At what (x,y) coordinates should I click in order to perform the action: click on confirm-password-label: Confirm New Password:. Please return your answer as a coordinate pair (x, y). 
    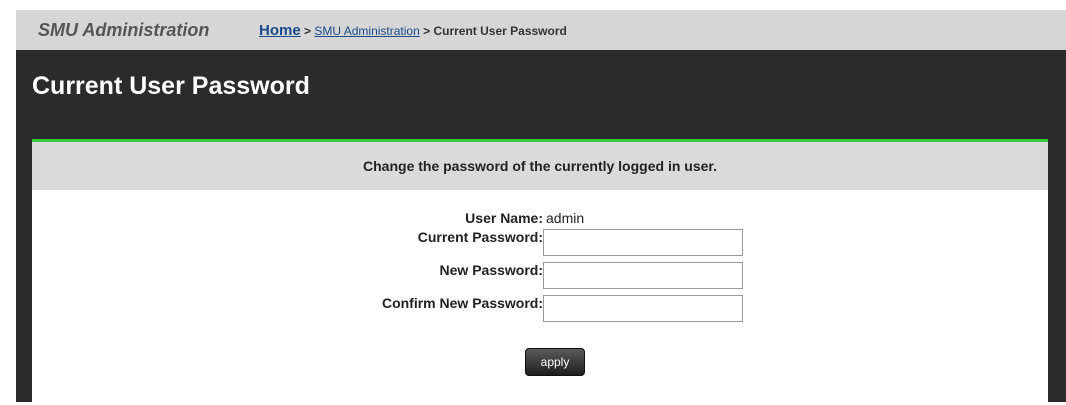
    Looking at the image, I should click on (462, 303).